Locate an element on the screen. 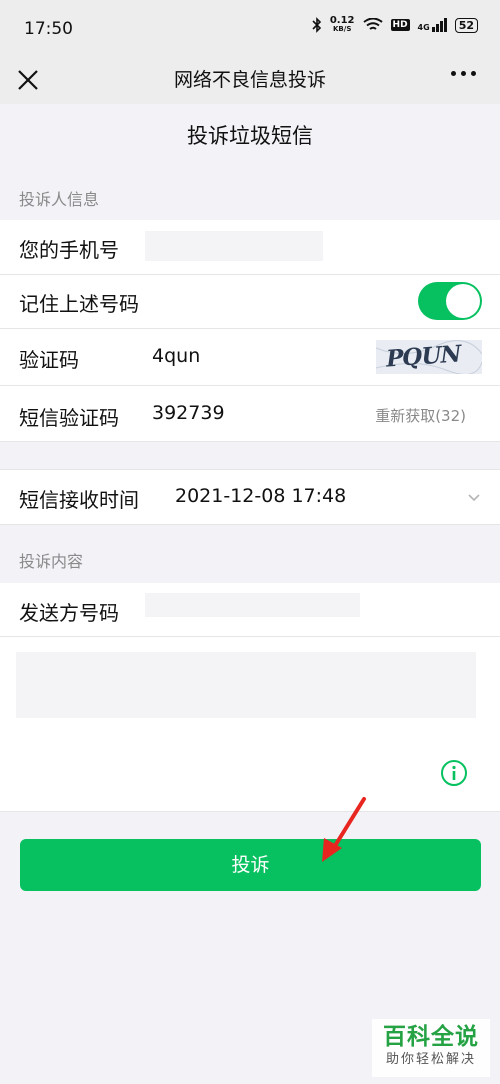 The height and width of the screenshot is (1084, 500). status-icons: 0.12 KB/S HD 4G 52 is located at coordinates (395, 25).